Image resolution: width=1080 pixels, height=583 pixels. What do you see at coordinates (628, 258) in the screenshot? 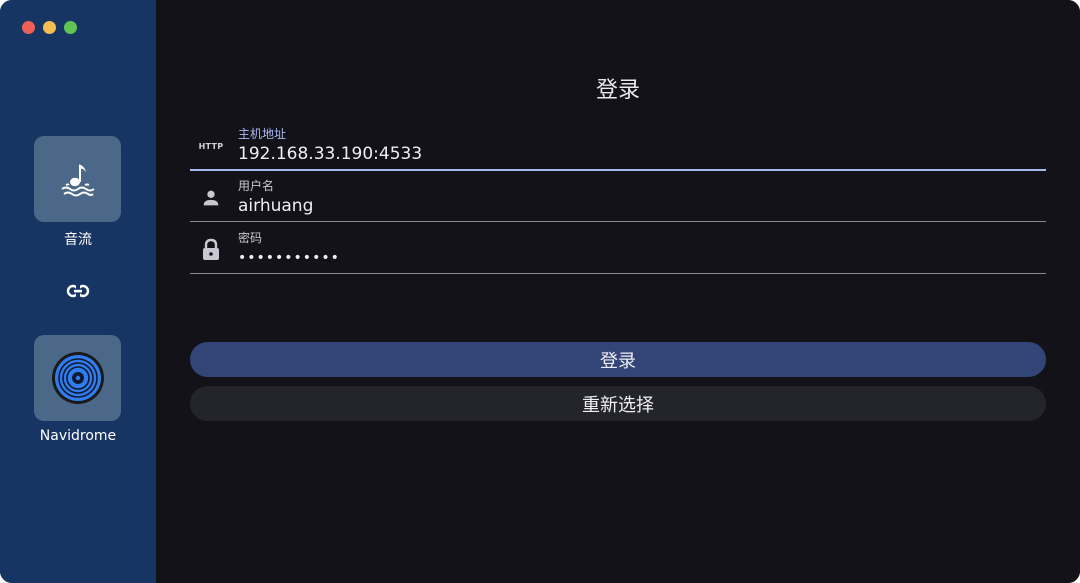
I see `password-input: •••••••••••` at bounding box center [628, 258].